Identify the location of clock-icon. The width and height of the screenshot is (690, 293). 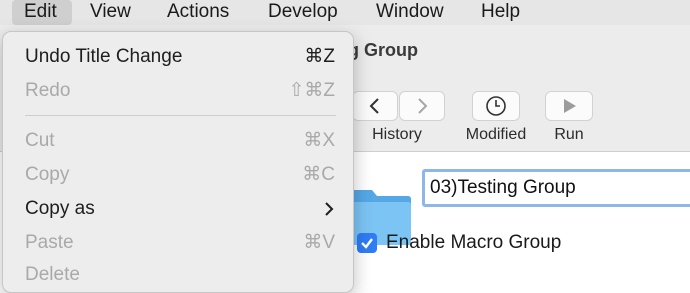
(496, 106).